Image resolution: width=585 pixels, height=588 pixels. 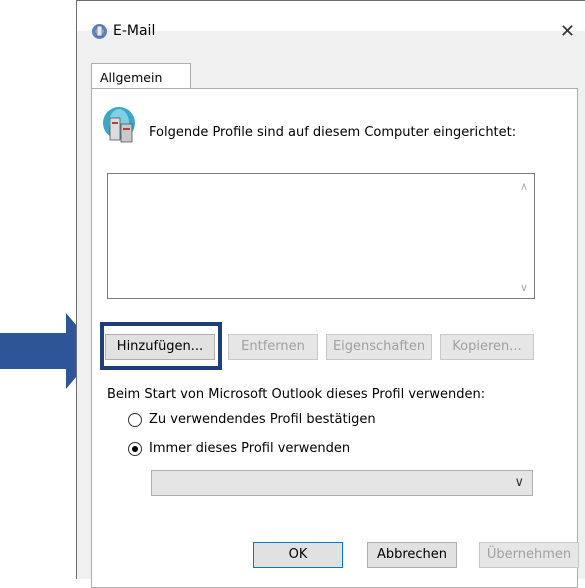 What do you see at coordinates (298, 555) in the screenshot?
I see `ok-button: OK` at bounding box center [298, 555].